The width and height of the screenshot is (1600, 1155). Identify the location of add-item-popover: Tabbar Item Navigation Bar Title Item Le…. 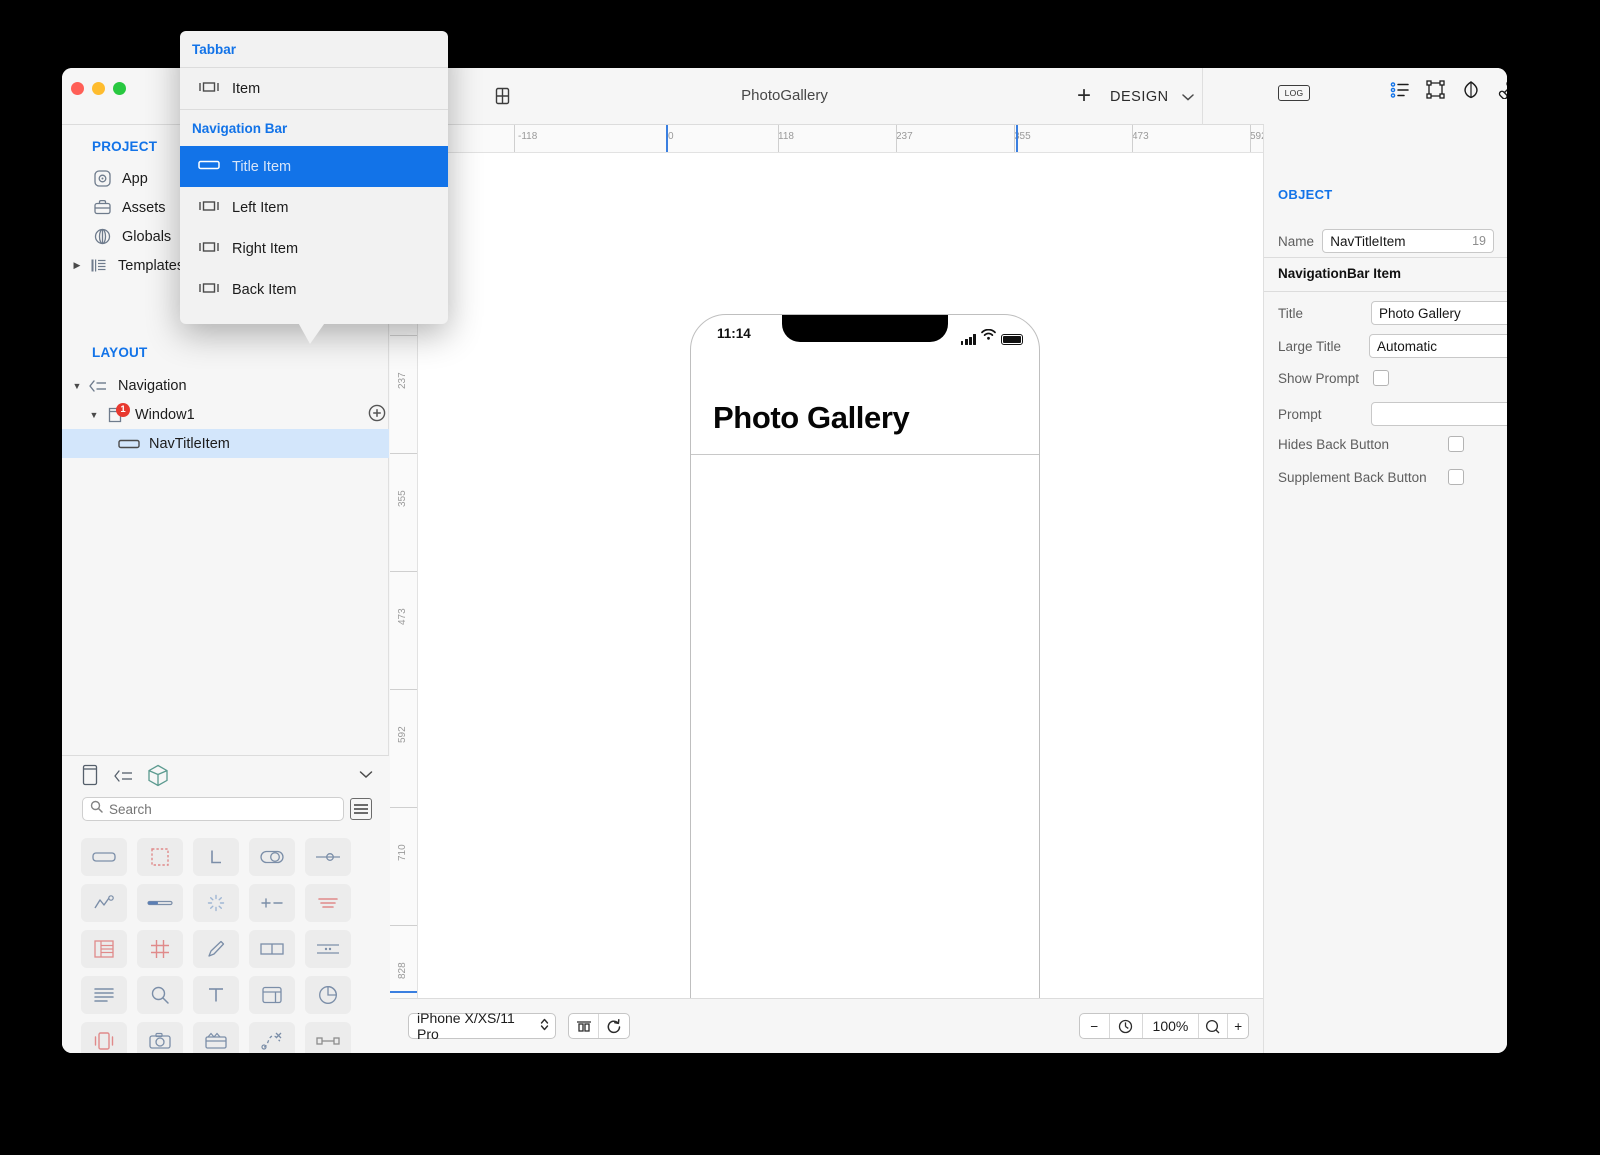
(314, 187).